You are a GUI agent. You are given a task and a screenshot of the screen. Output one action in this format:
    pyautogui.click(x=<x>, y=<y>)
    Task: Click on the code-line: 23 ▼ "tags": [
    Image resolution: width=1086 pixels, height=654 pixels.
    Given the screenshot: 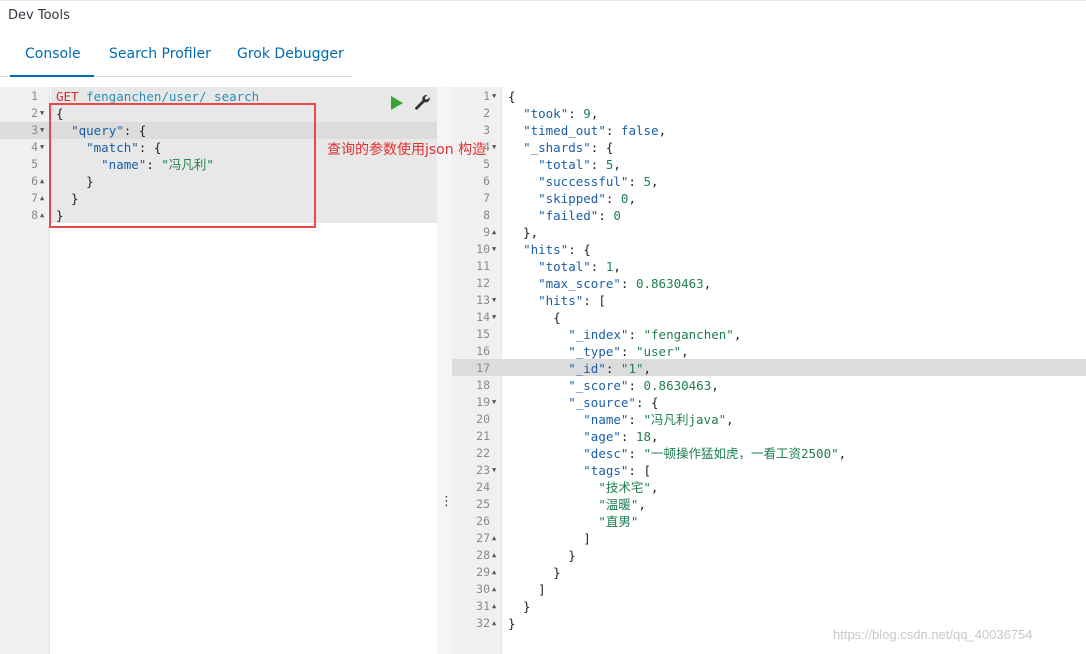 What is the action you would take?
    pyautogui.click(x=769, y=470)
    